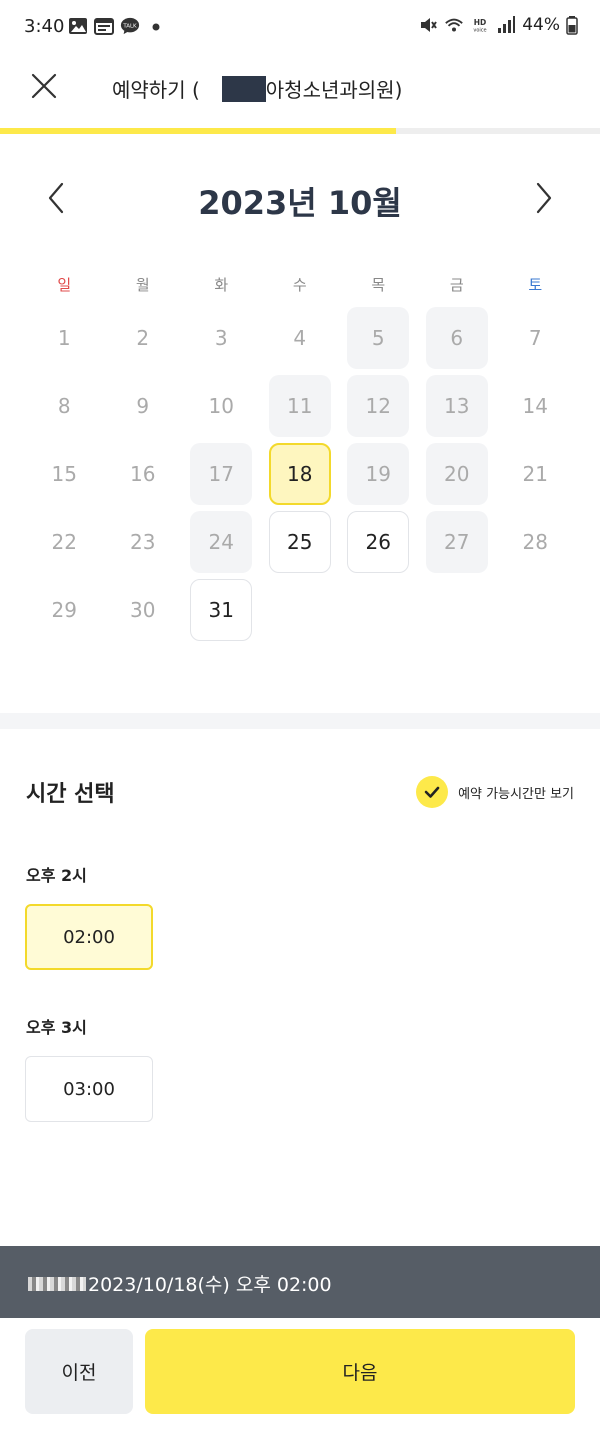  I want to click on header: 예약하기 ( 아청소년과의원), so click(300, 90).